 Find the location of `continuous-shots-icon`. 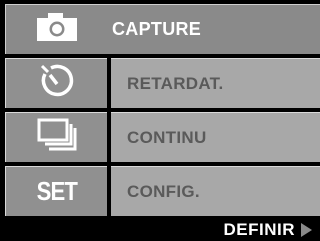

continuous-shots-icon is located at coordinates (57, 137).